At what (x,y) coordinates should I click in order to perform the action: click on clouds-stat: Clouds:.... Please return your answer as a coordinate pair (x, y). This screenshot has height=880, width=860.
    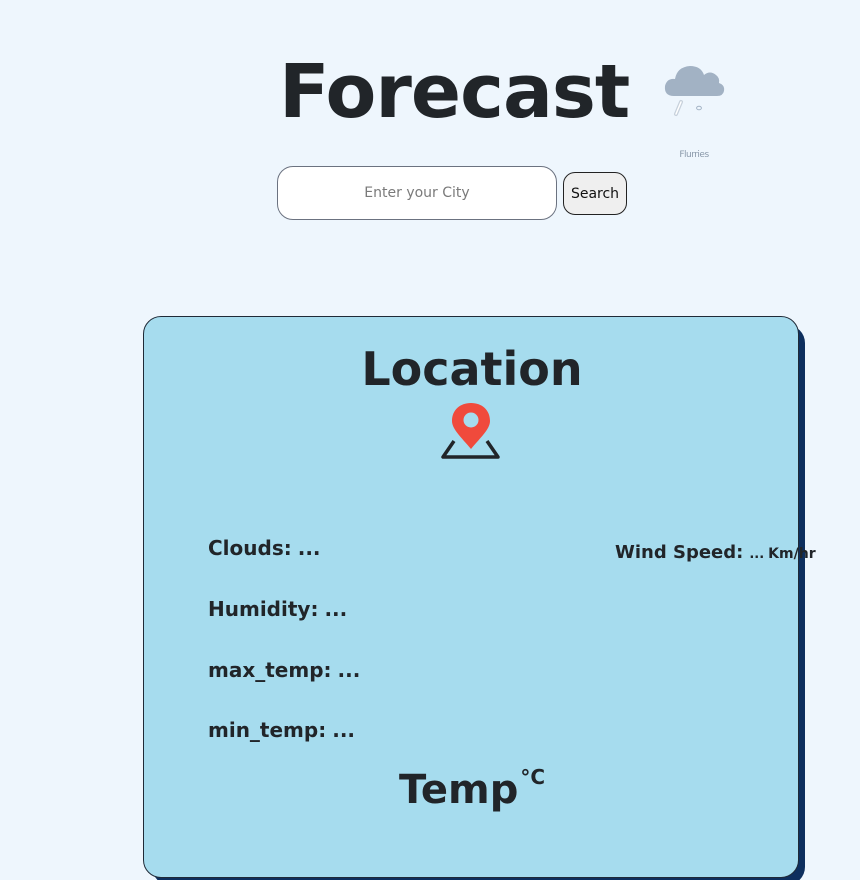
    Looking at the image, I should click on (264, 548).